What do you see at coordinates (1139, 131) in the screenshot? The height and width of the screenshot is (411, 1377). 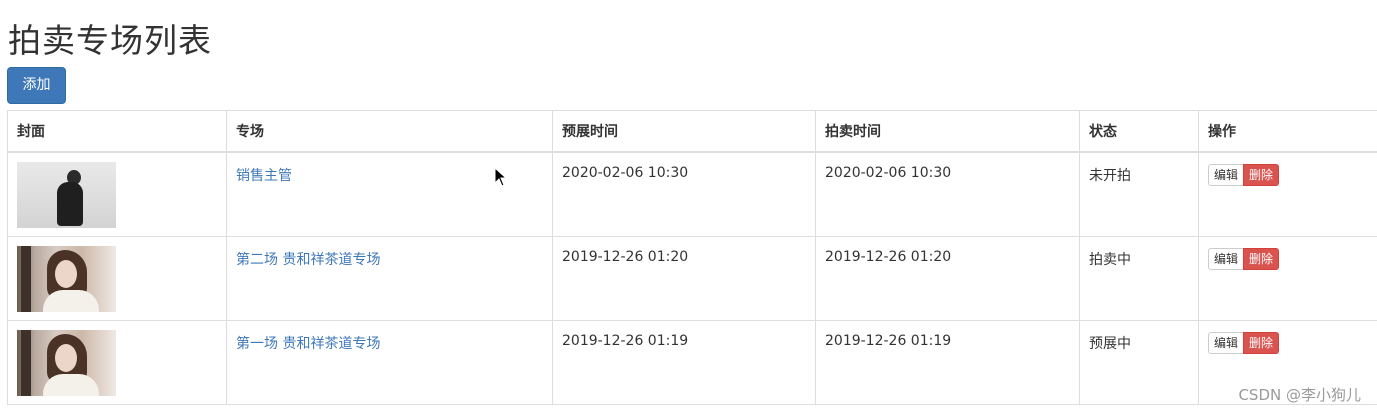 I see `column-header-status: 状态` at bounding box center [1139, 131].